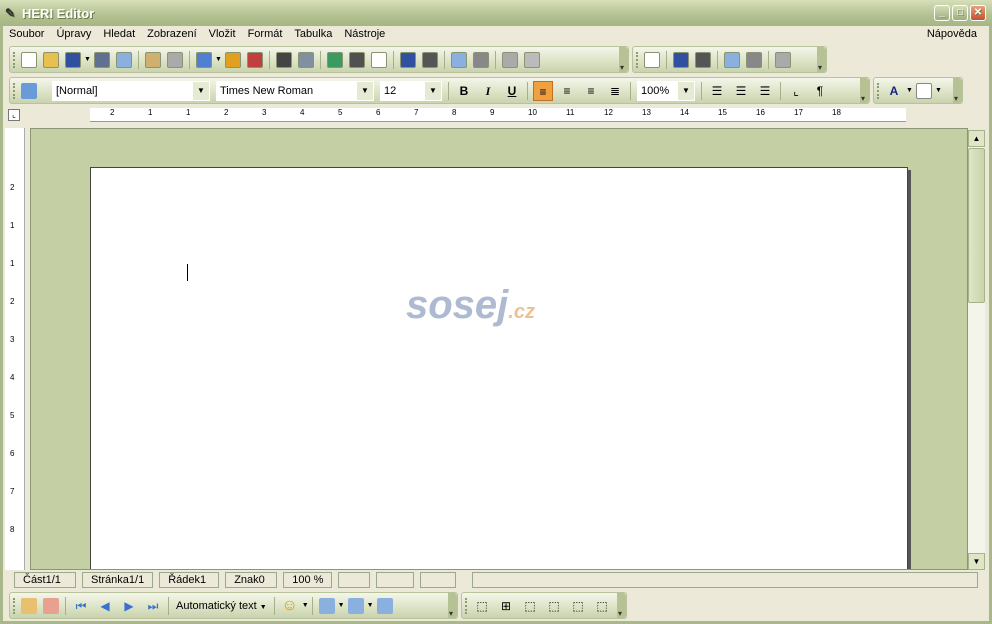 This screenshot has width=992, height=624. Describe the element at coordinates (531, 59) in the screenshot. I see `increase-indent-icon` at that location.